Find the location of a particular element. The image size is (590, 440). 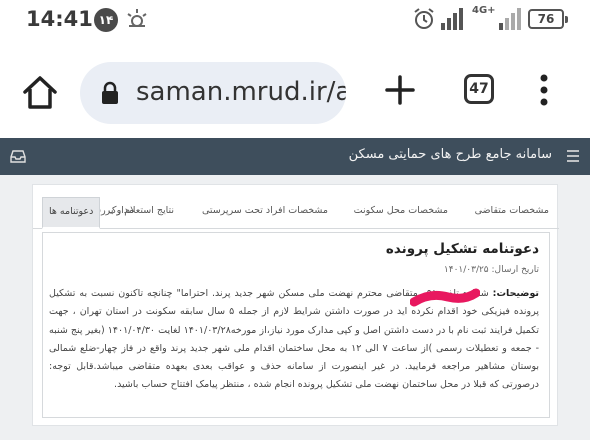

signal-strength-secondary-icon is located at coordinates (510, 19).